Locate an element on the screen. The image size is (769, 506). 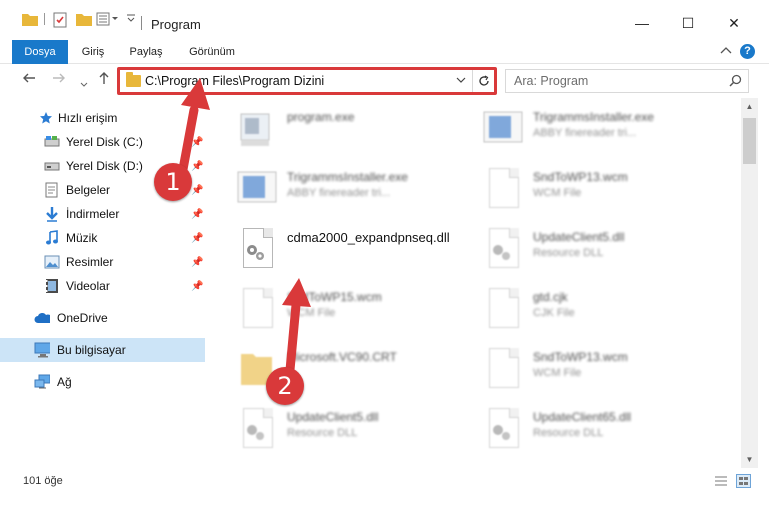
step-1-badge: 1 is located at coordinates (173, 182).